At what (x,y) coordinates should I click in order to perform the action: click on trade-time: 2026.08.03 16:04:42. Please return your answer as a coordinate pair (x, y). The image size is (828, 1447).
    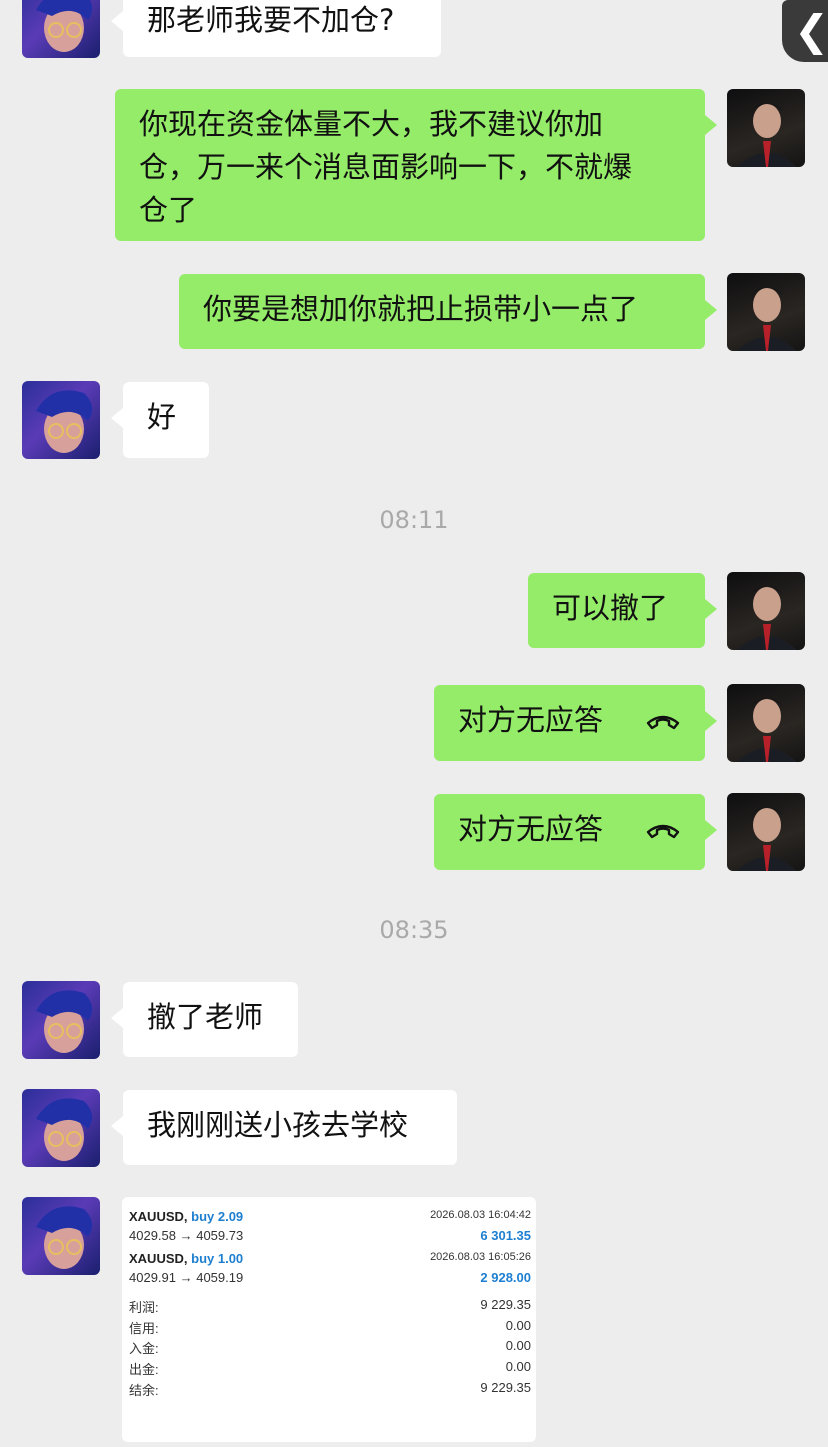
    Looking at the image, I should click on (480, 1215).